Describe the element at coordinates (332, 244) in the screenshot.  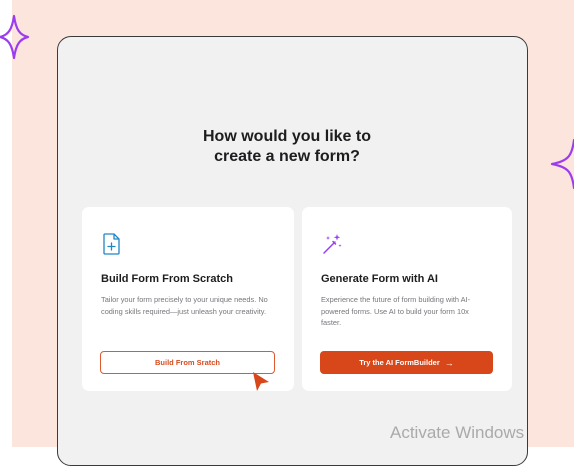
I see `magic-wand-icon` at that location.